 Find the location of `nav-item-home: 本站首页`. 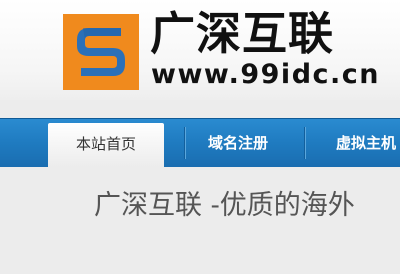

nav-item-home: 本站首页 is located at coordinates (106, 145).